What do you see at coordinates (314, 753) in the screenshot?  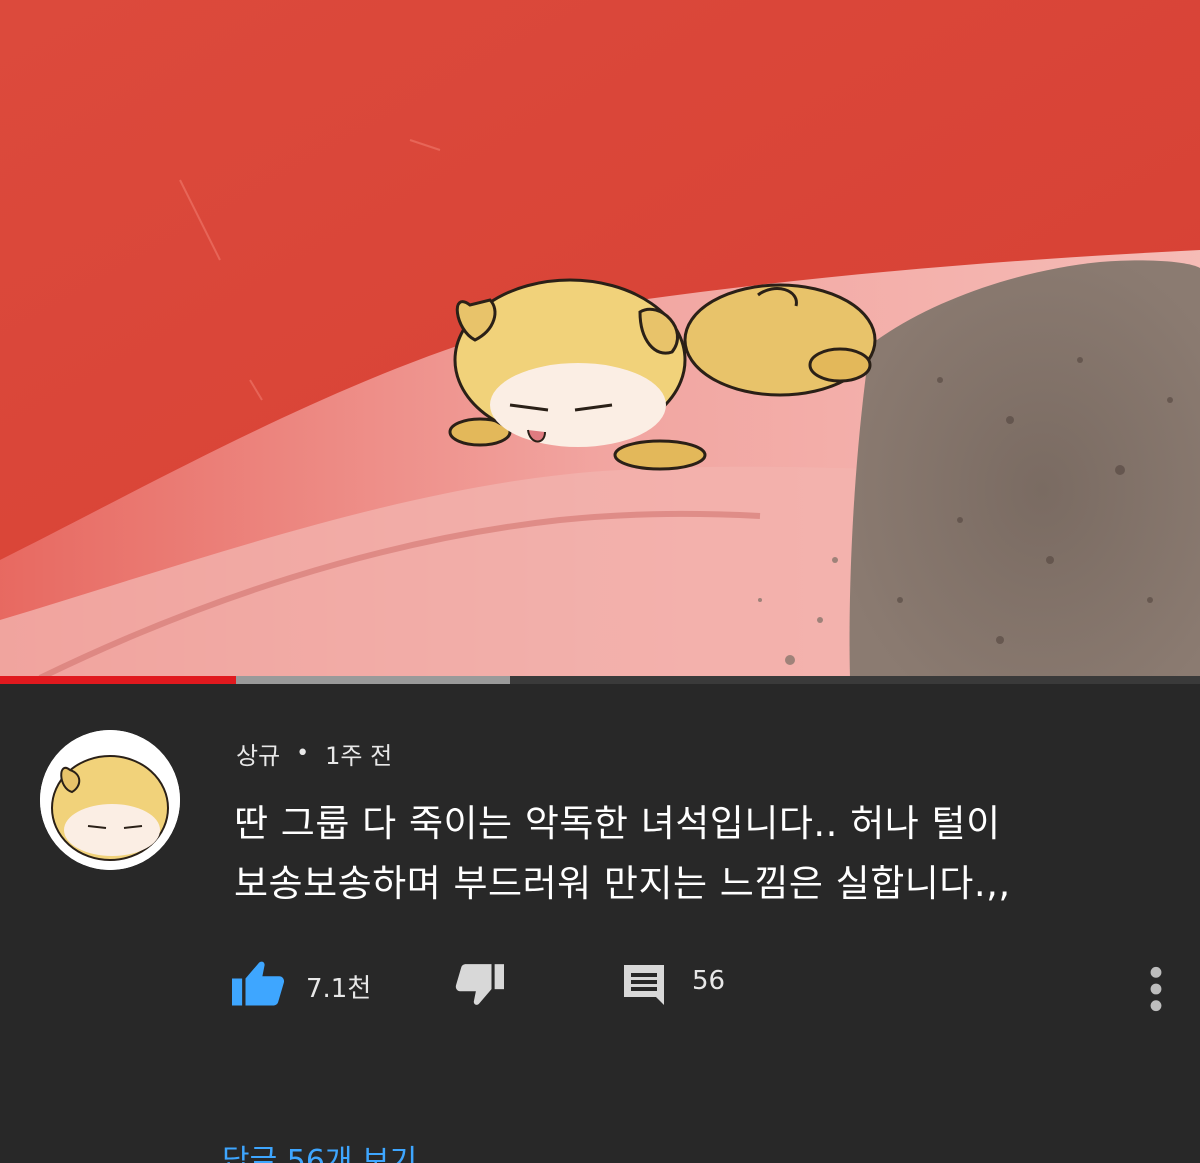 I see `comment-meta: 상규 • 1주 전` at bounding box center [314, 753].